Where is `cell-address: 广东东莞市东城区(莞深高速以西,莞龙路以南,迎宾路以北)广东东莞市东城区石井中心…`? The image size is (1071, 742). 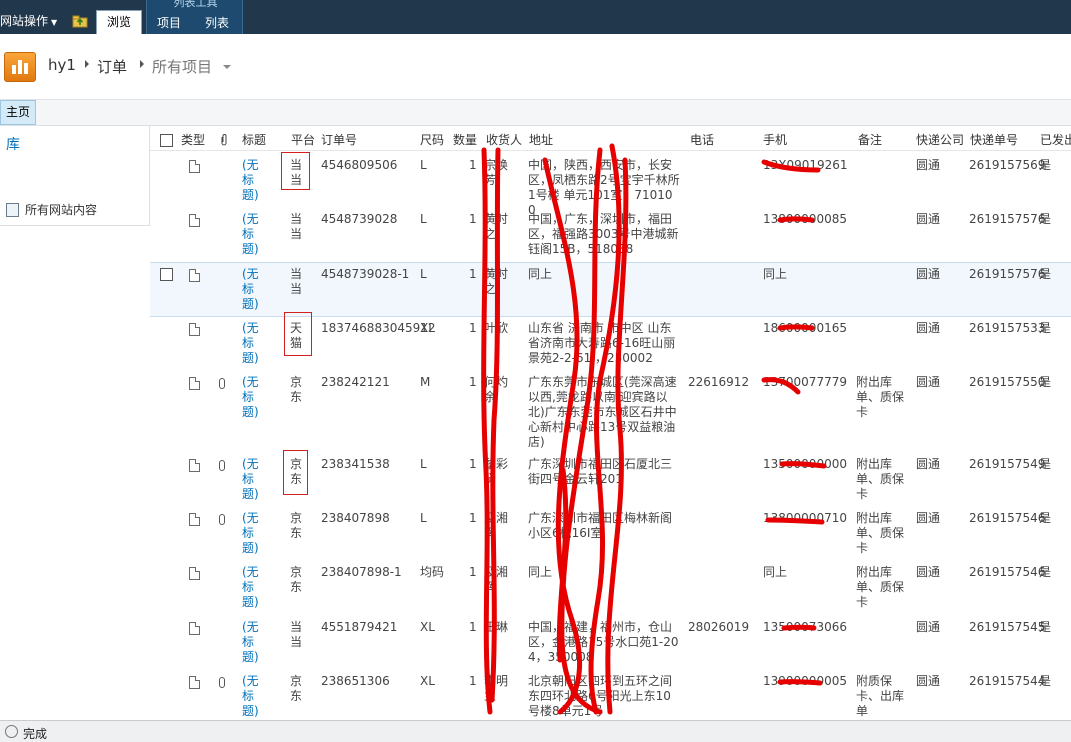
cell-address: 广东东莞市东城区(莞深高速以西,莞龙路以南,迎宾路以北)广东东莞市东城区石井中心… is located at coordinates (602, 412).